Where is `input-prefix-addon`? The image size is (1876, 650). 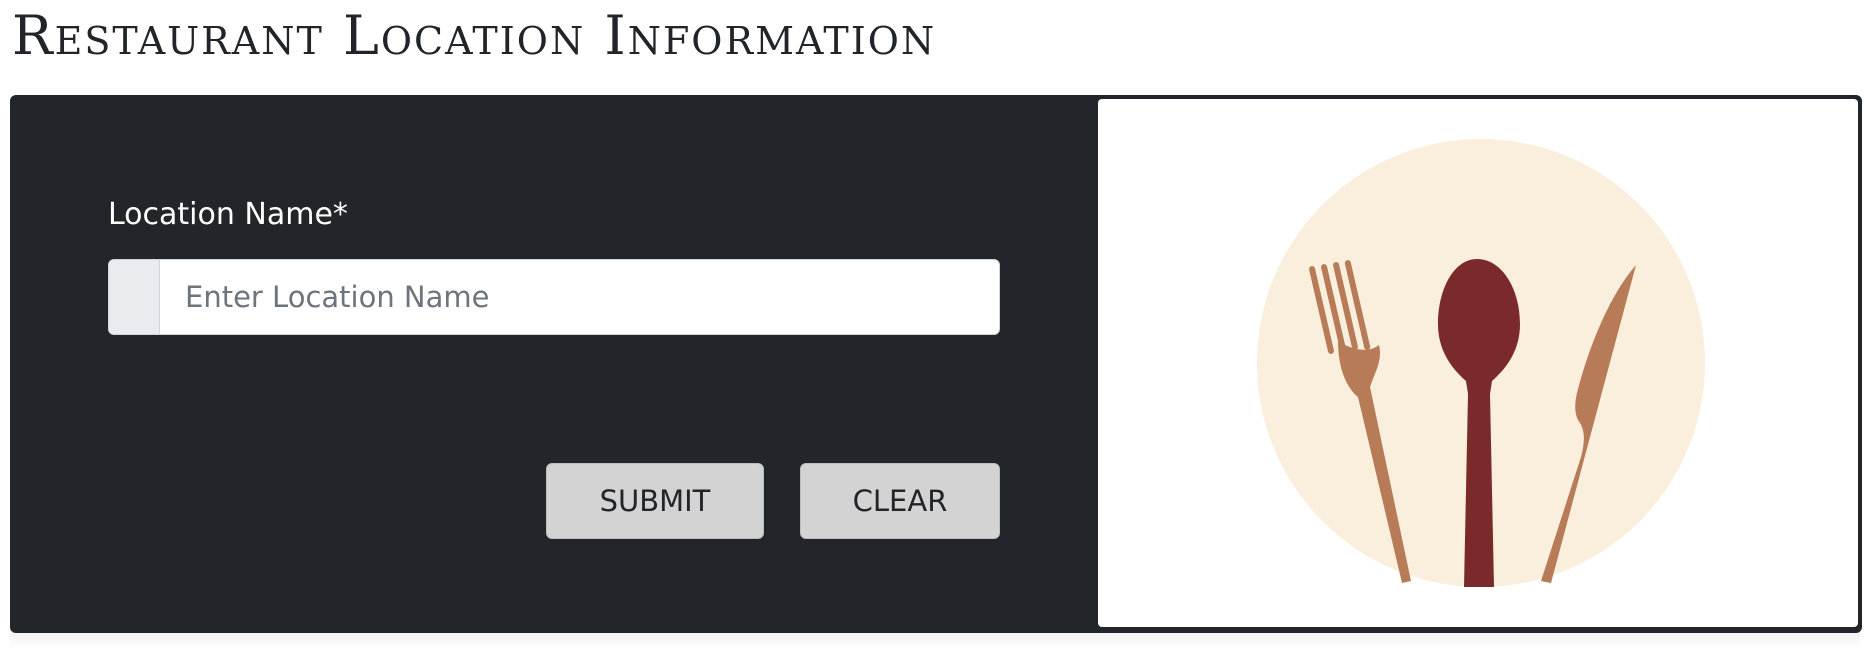
input-prefix-addon is located at coordinates (134, 297).